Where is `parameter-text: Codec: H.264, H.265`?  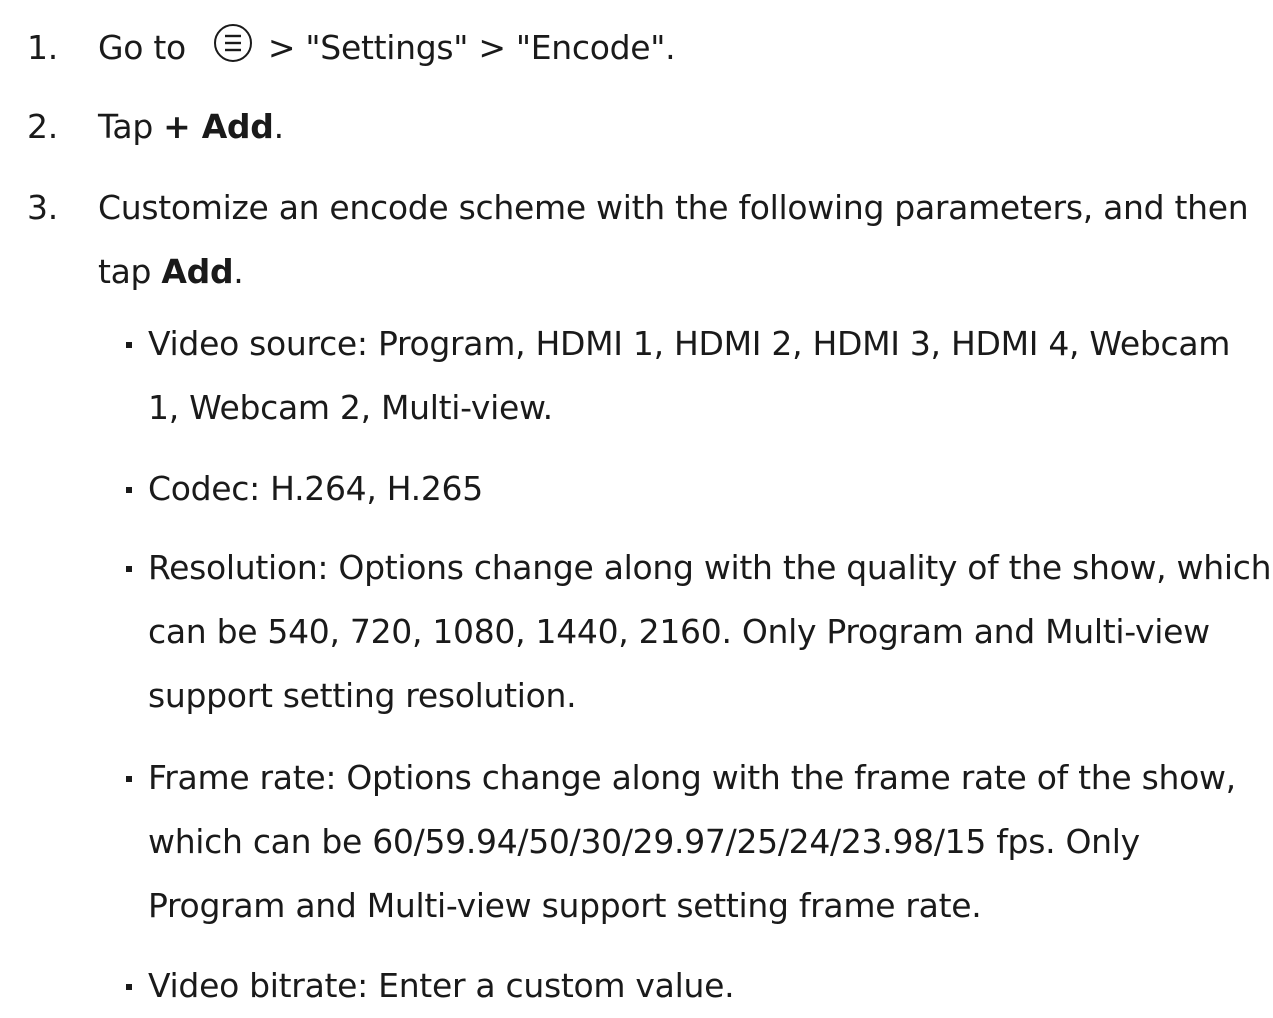 parameter-text: Codec: H.264, H.265 is located at coordinates (315, 489).